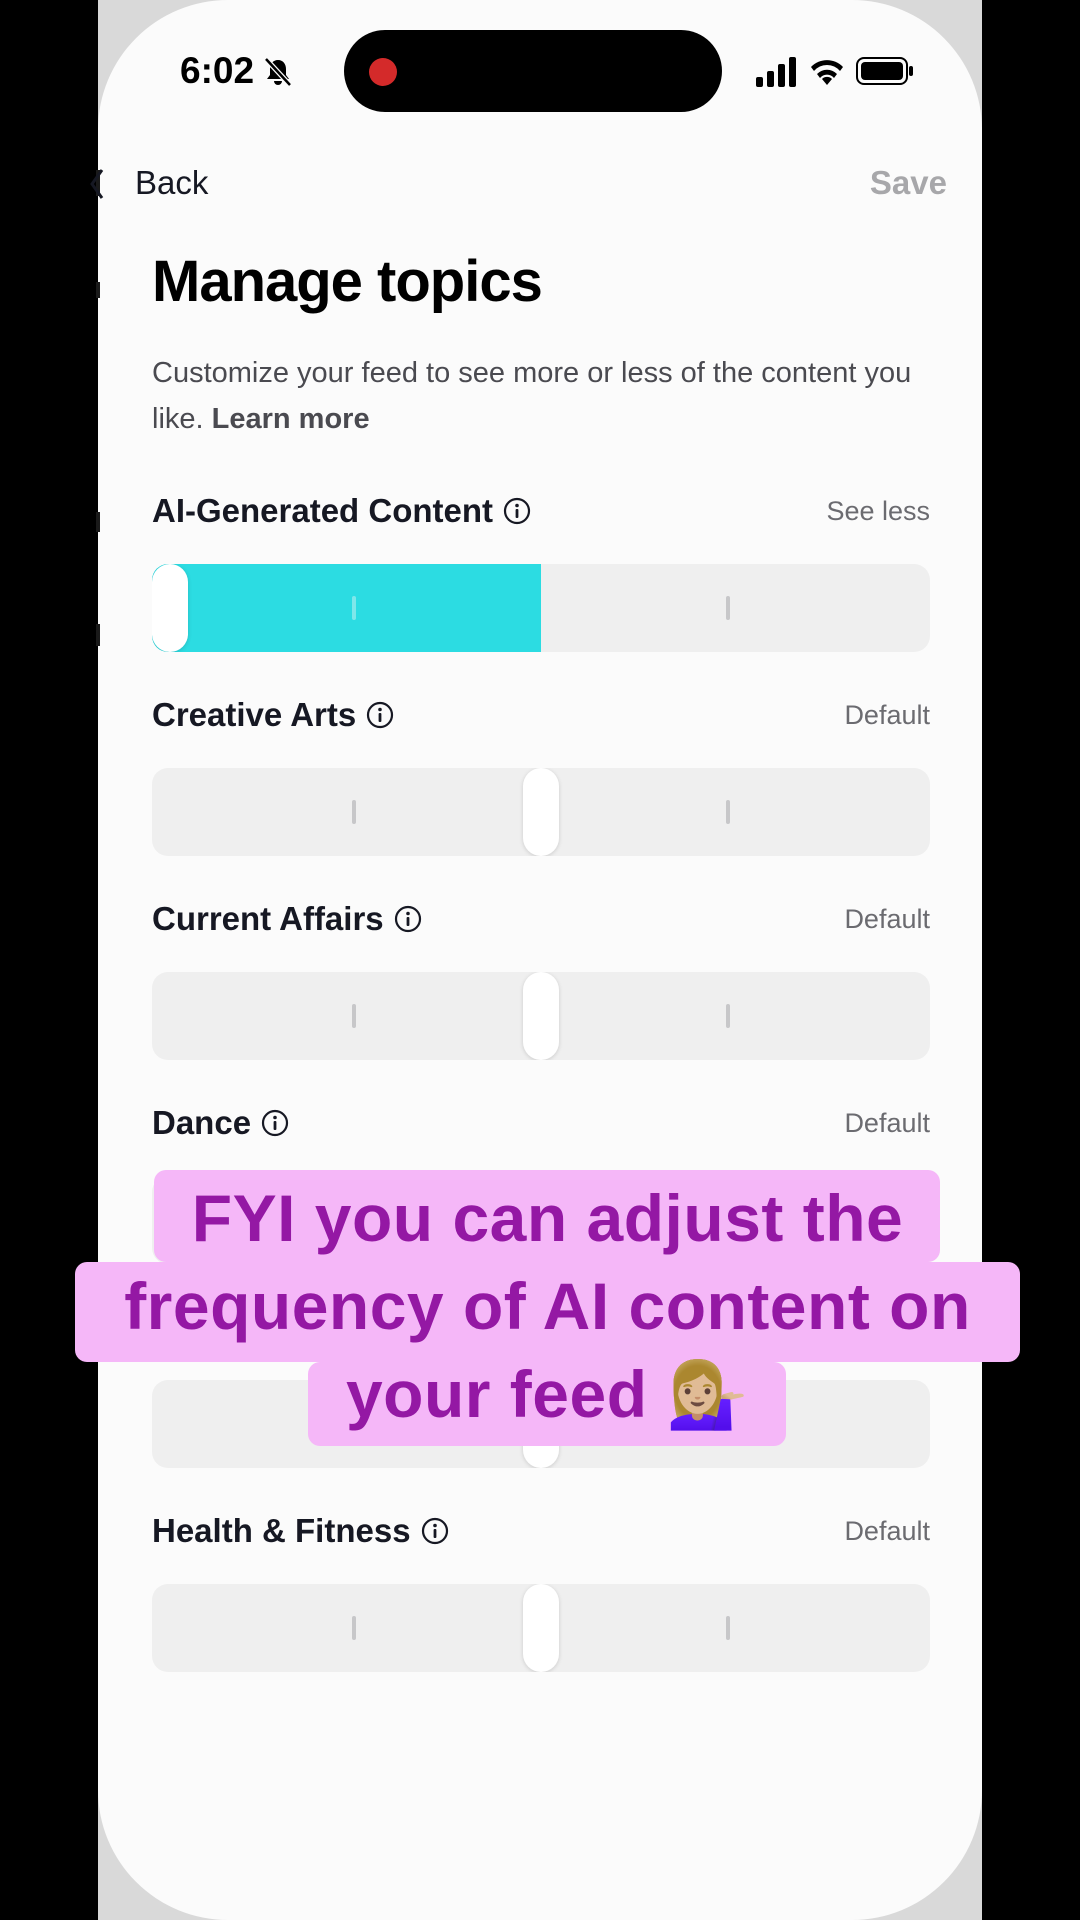  What do you see at coordinates (278, 72) in the screenshot?
I see `bell-off-icon` at bounding box center [278, 72].